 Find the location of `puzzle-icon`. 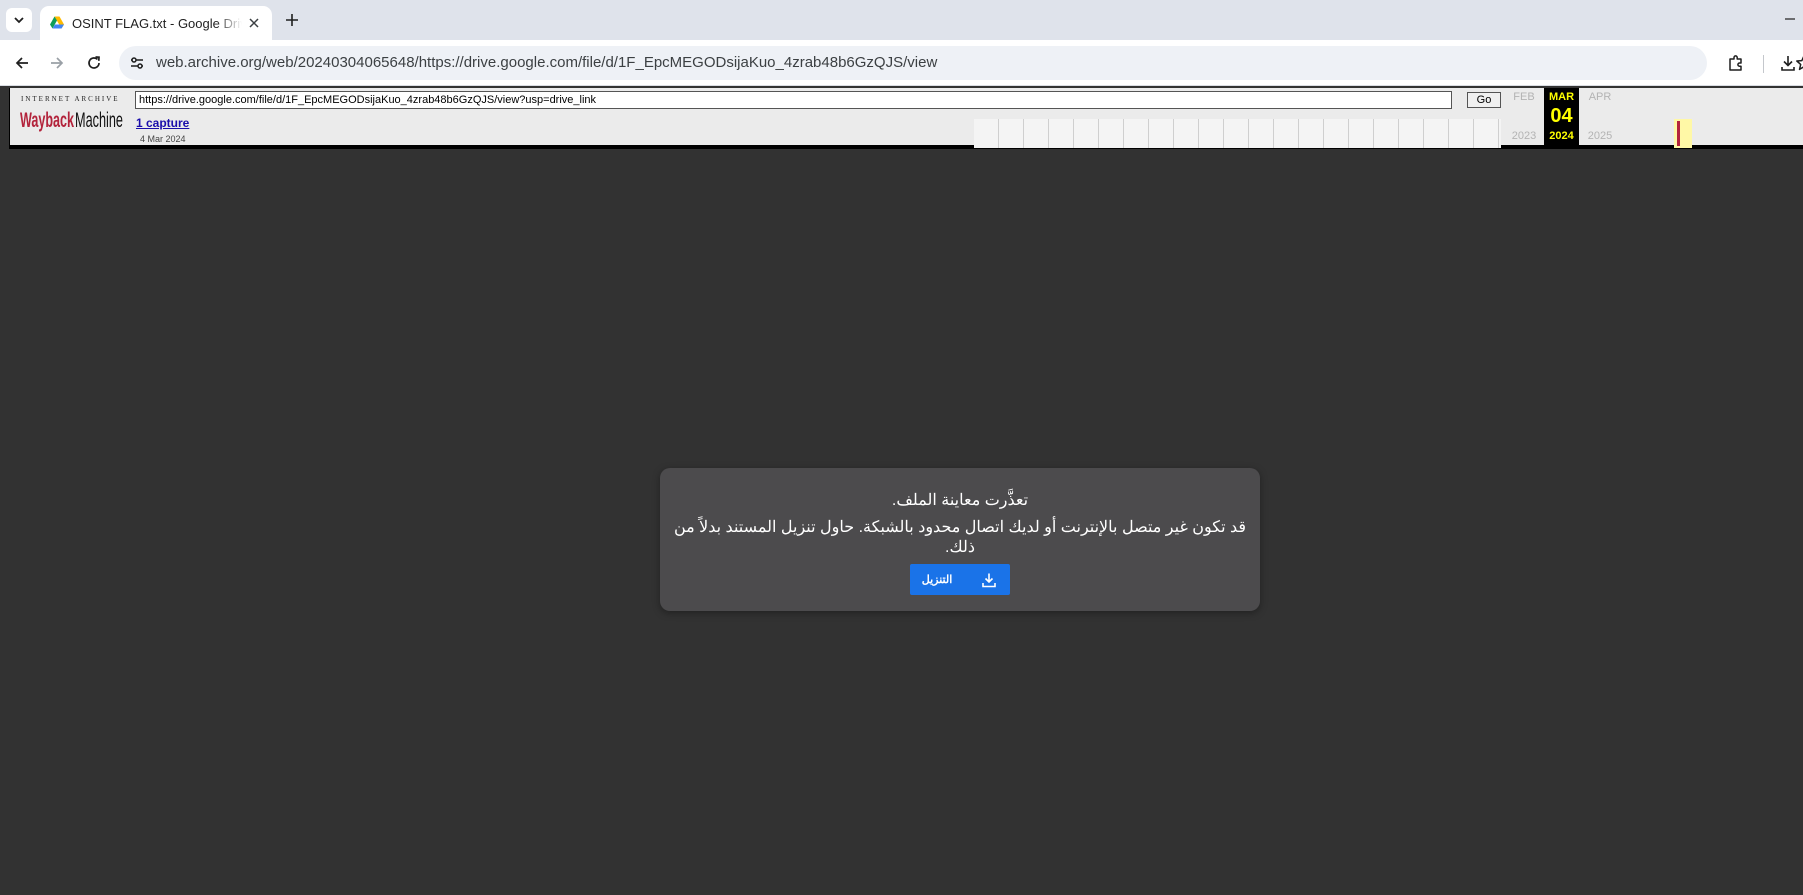

puzzle-icon is located at coordinates (1735, 63).